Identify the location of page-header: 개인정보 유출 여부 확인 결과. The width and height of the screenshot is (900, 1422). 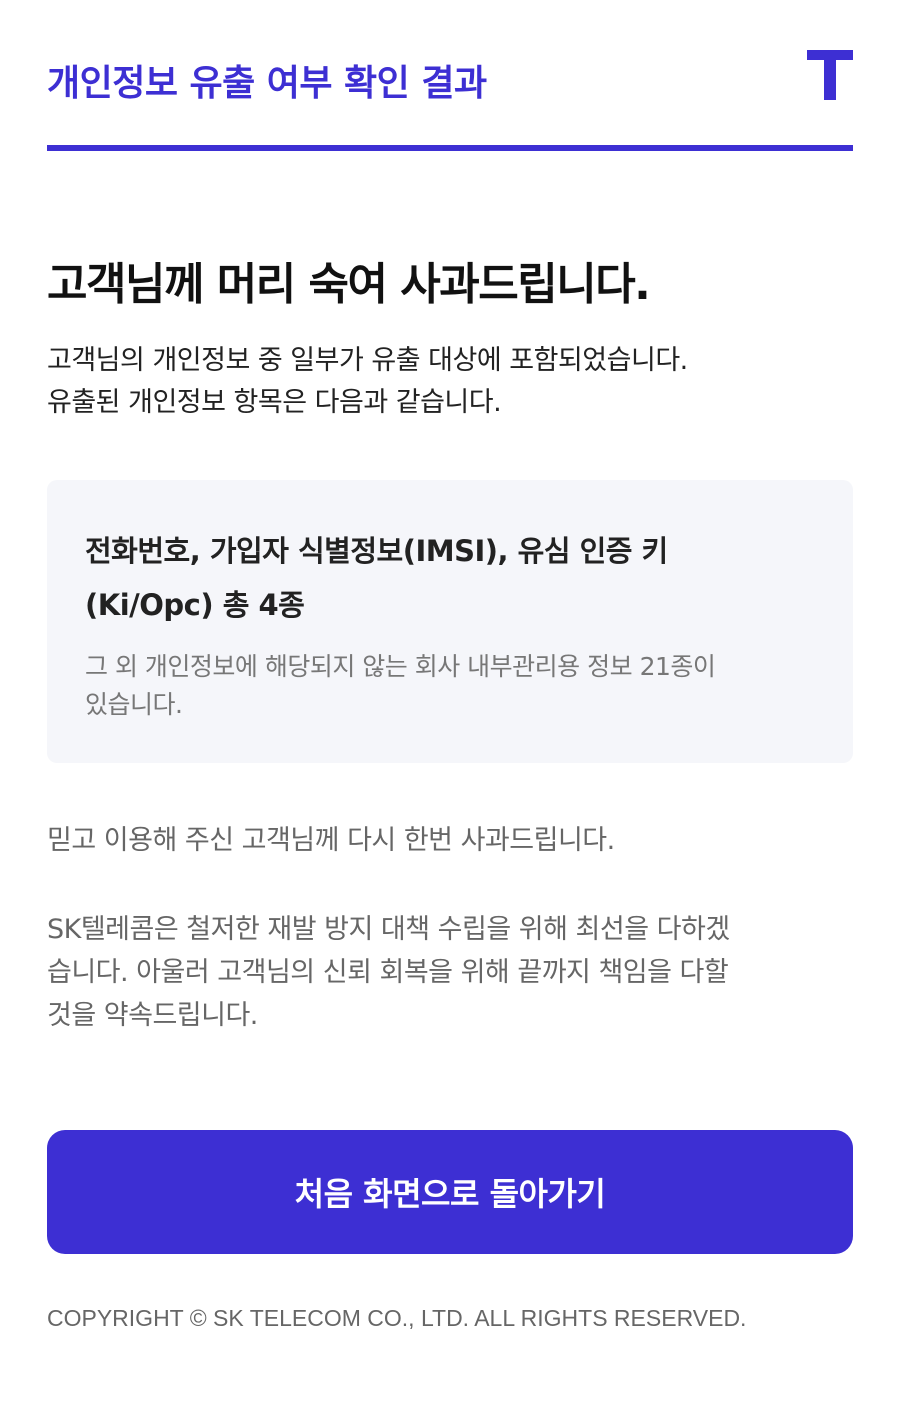
(450, 75).